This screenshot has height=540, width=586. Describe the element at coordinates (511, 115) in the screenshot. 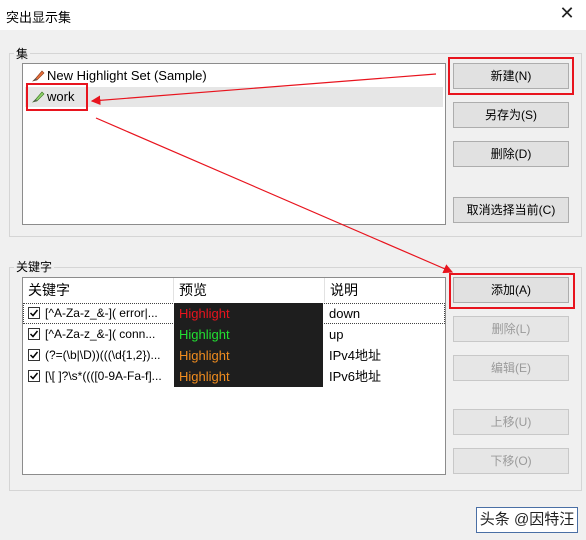

I see `save-as-button: 另存为(S)` at that location.